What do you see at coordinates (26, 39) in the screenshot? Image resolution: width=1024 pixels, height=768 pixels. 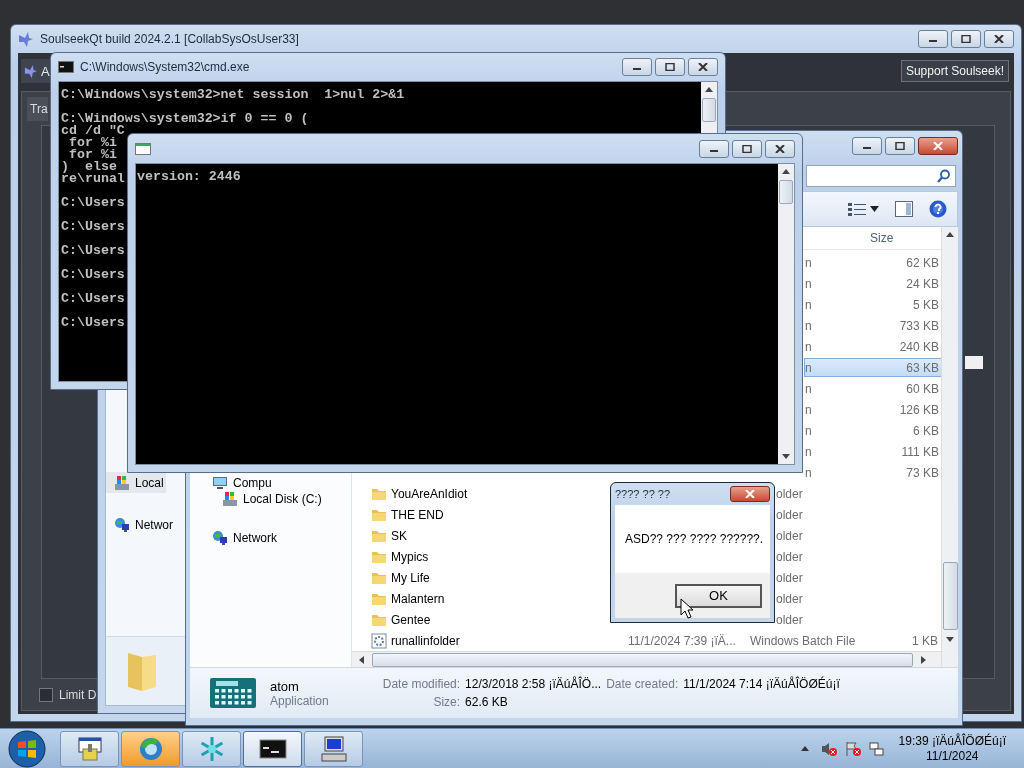 I see `bird-icon` at bounding box center [26, 39].